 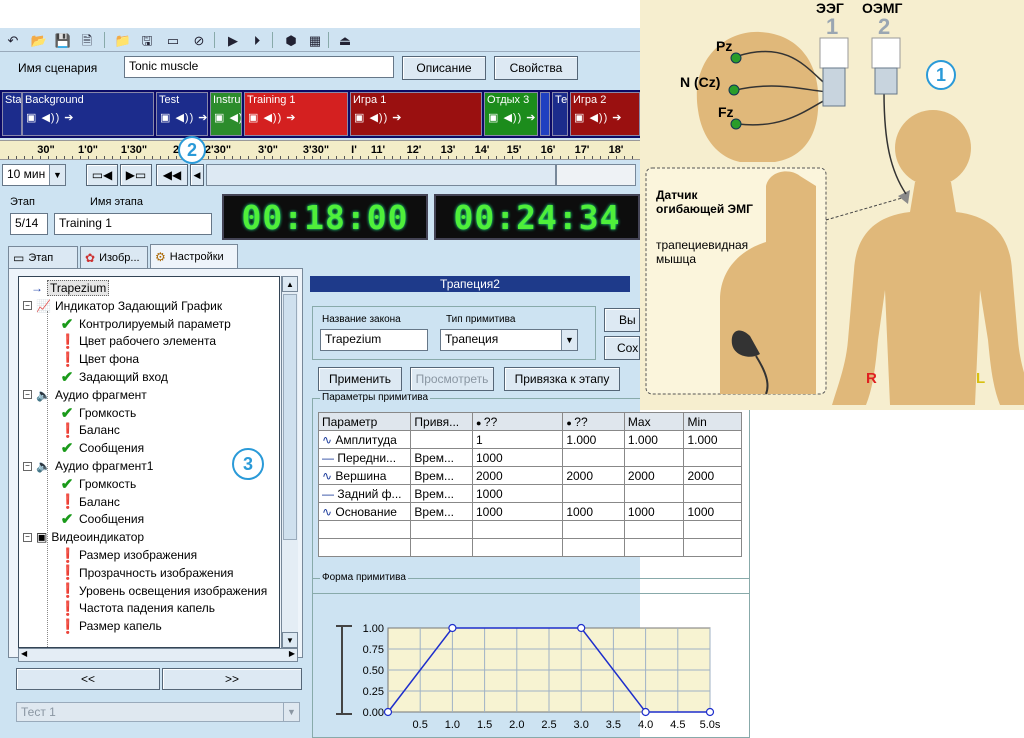 I want to click on play-stage-icon: ▶, so click(x=233, y=40).